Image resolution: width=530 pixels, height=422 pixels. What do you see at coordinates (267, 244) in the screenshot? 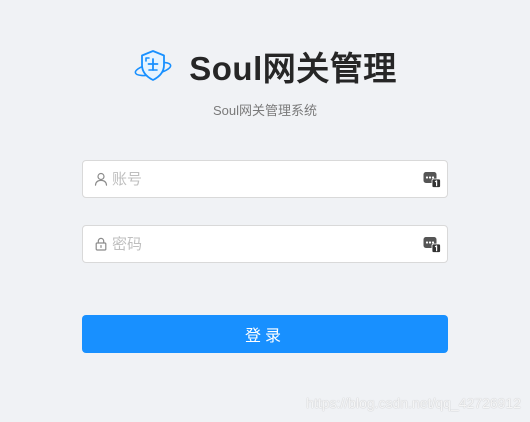
I see `password-input` at bounding box center [267, 244].